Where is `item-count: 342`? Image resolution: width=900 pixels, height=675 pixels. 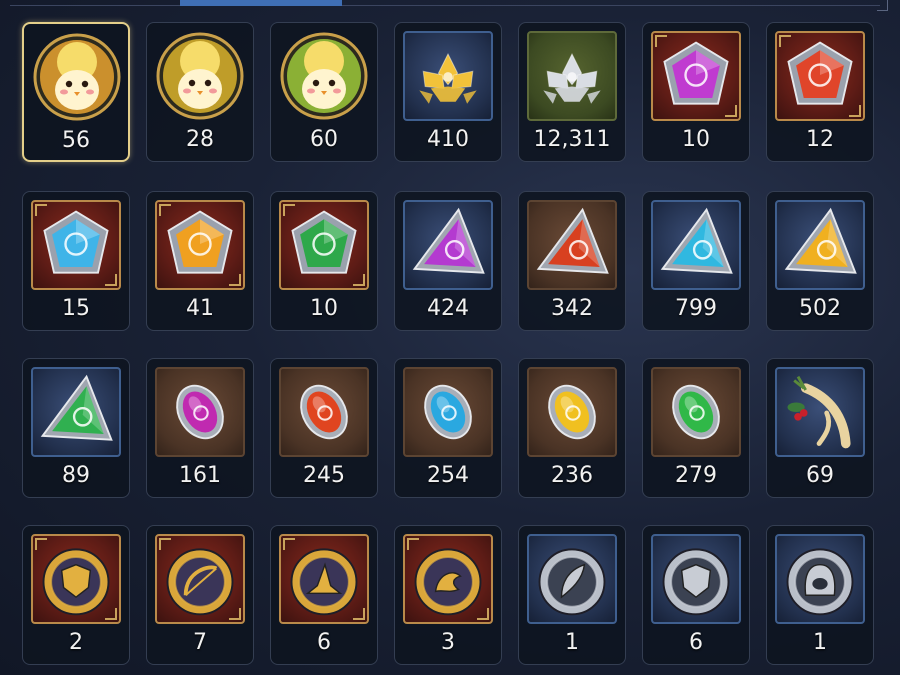 item-count: 342 is located at coordinates (572, 308).